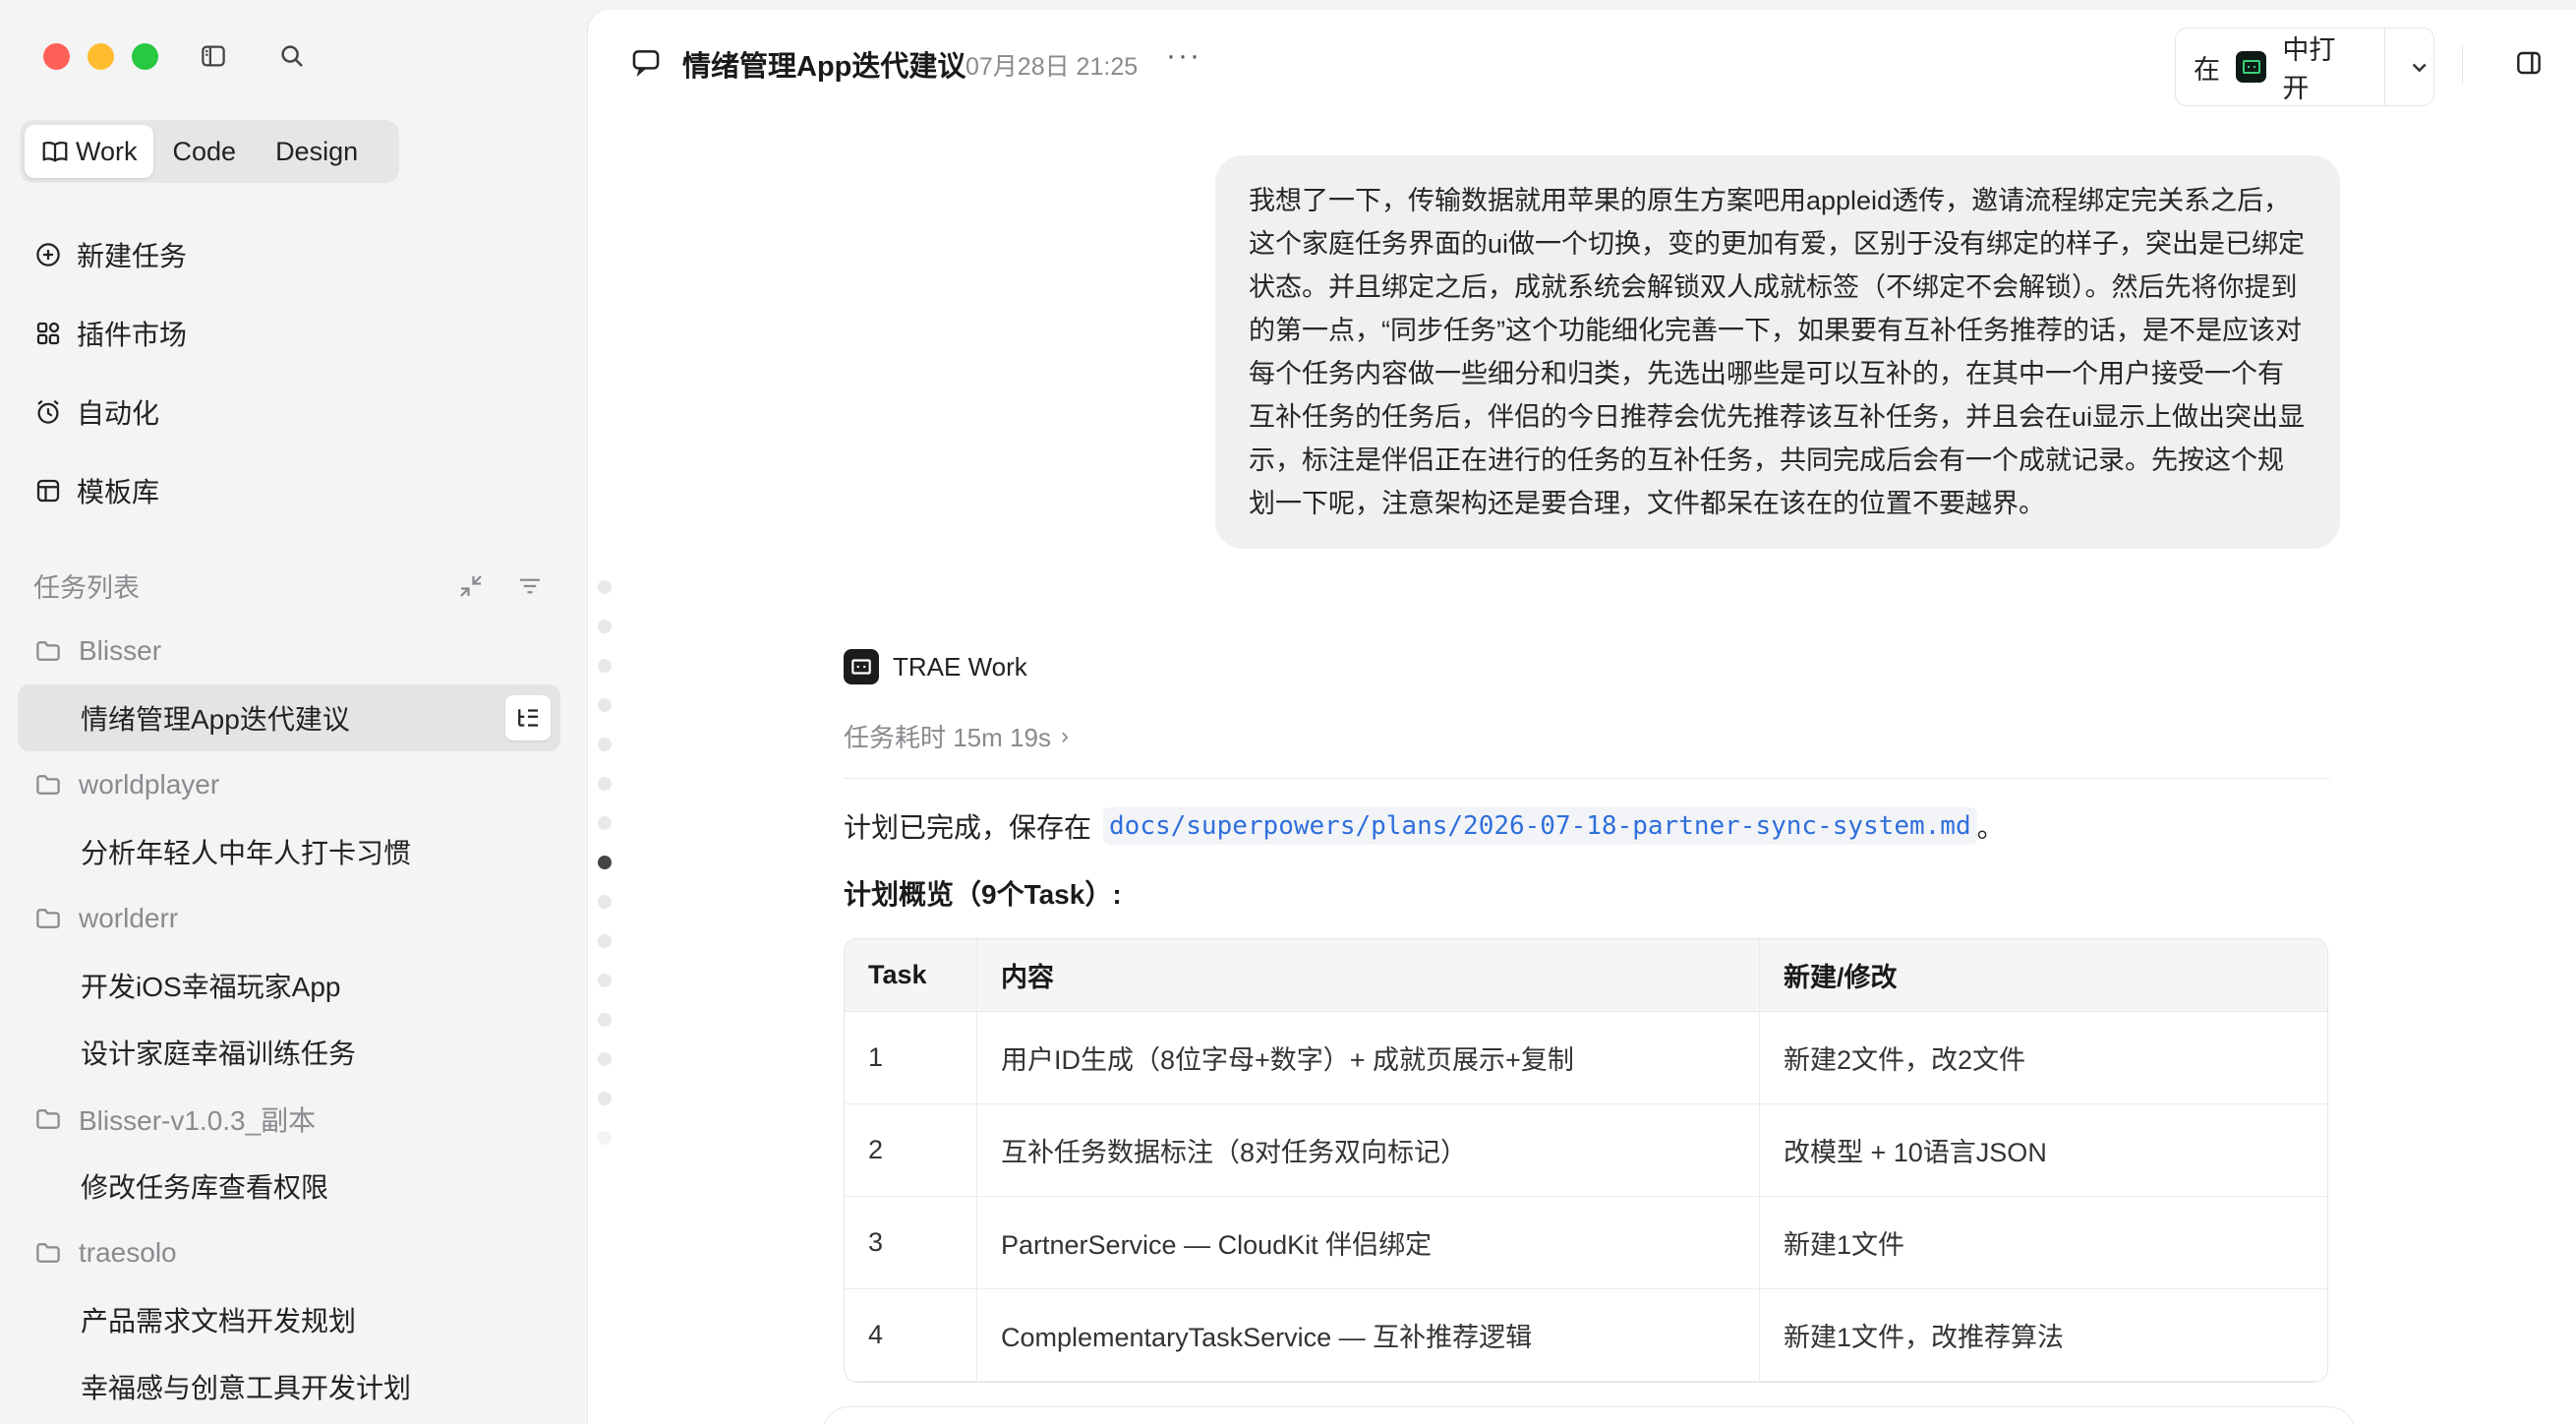  What do you see at coordinates (149, 784) in the screenshot?
I see `folder-label: worldplayer` at bounding box center [149, 784].